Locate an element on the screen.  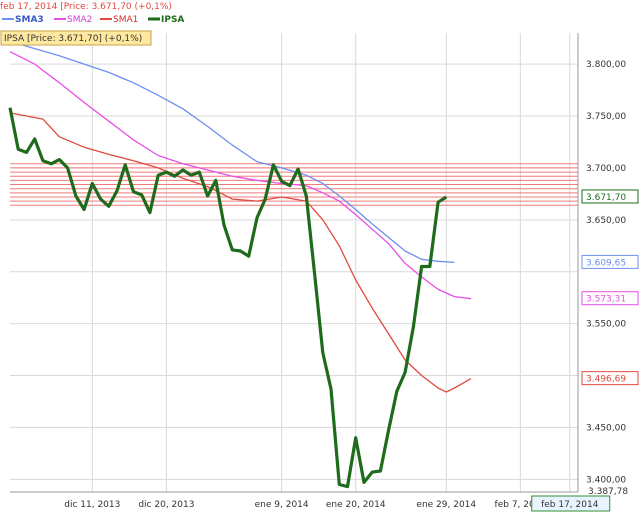
legend-label-sma1: SMA1 is located at coordinates (125, 20).